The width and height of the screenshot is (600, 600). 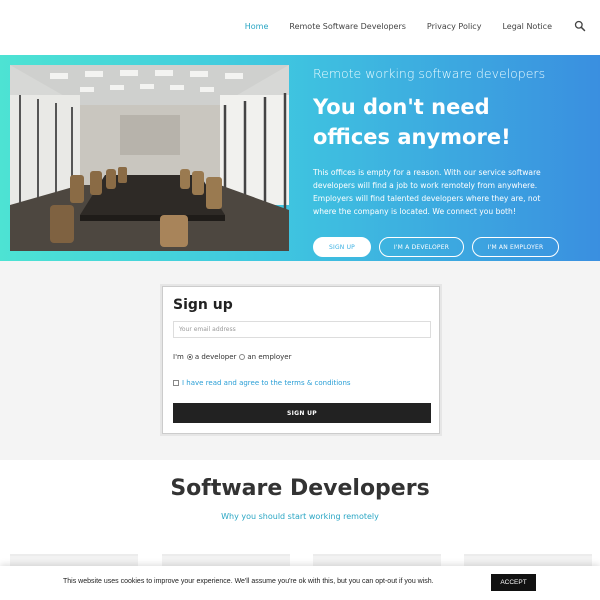 I want to click on email-placeholder: Your email address, so click(x=207, y=329).